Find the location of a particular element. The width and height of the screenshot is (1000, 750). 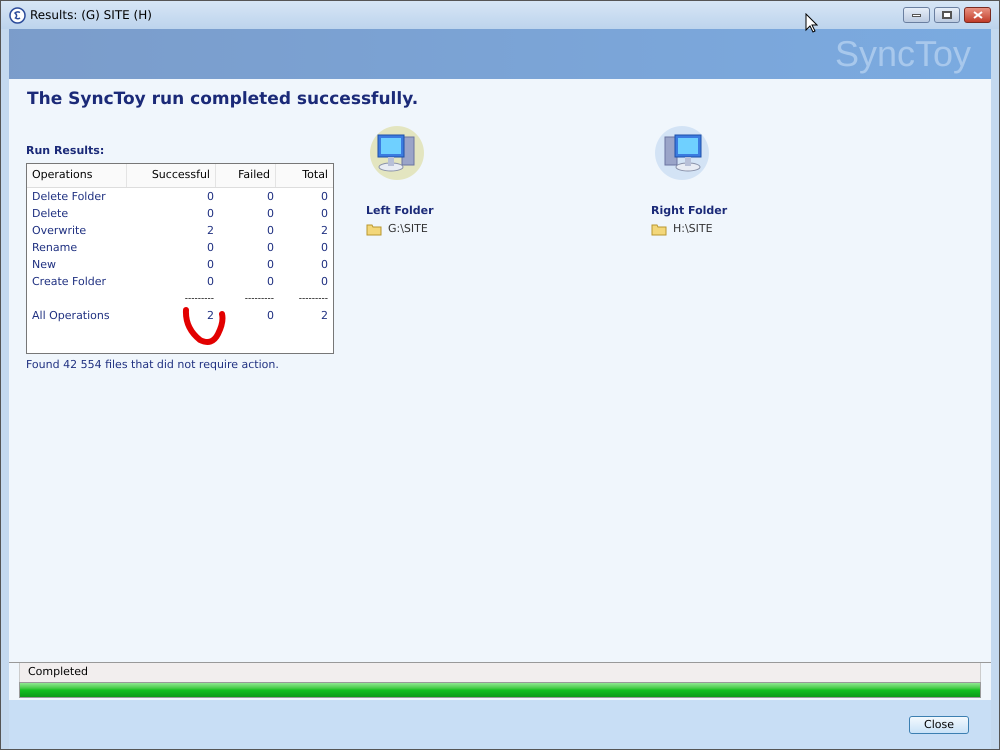

summary-note: Found 42 554 files that did not require action. is located at coordinates (153, 365).